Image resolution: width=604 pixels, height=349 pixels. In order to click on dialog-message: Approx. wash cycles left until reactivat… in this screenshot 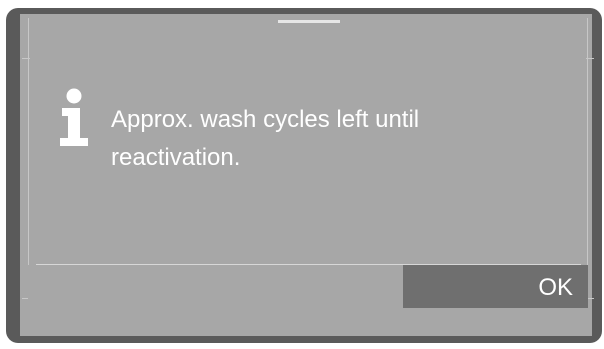, I will do `click(265, 138)`.